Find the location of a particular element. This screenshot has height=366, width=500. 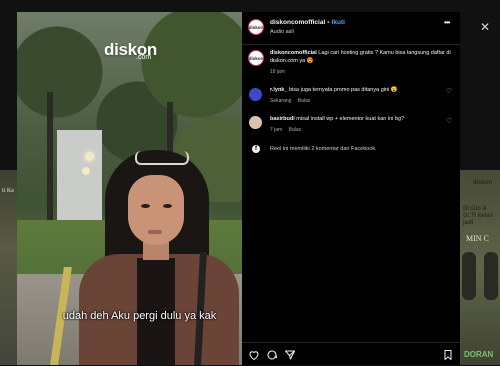

more-icon: ••• is located at coordinates (447, 22).